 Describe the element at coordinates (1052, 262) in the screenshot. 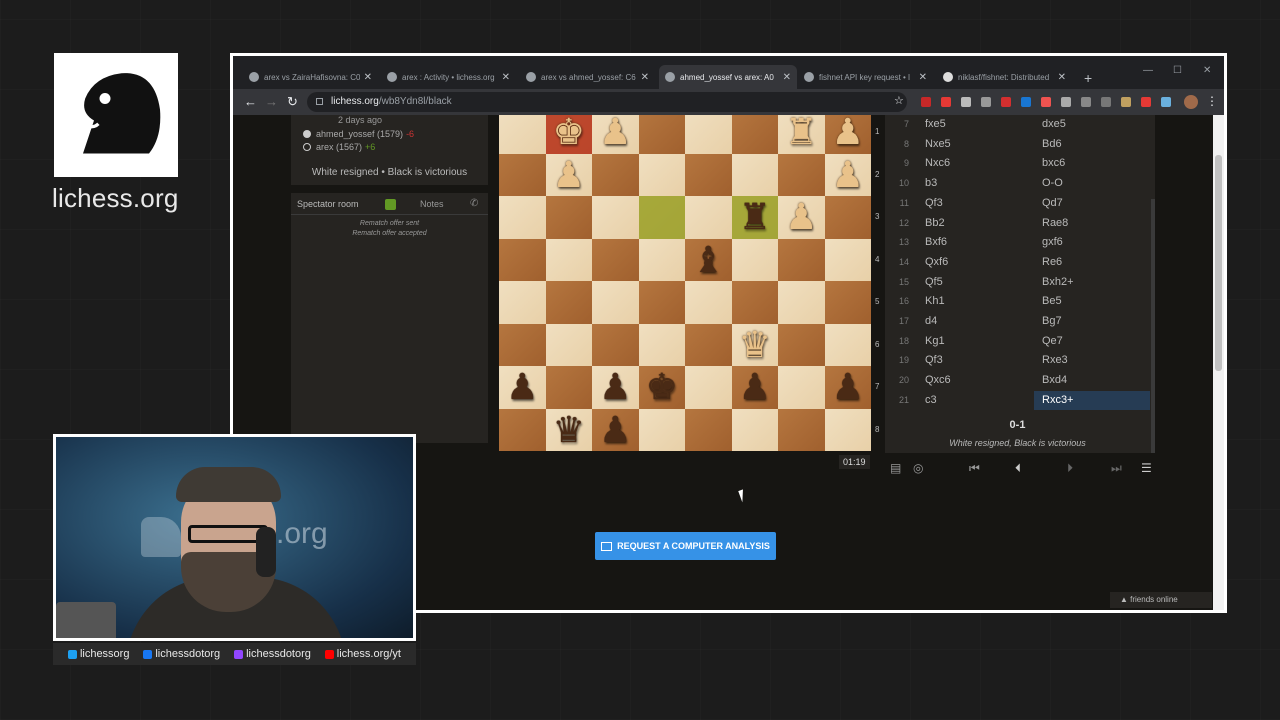

I see `black-move: Re6` at that location.